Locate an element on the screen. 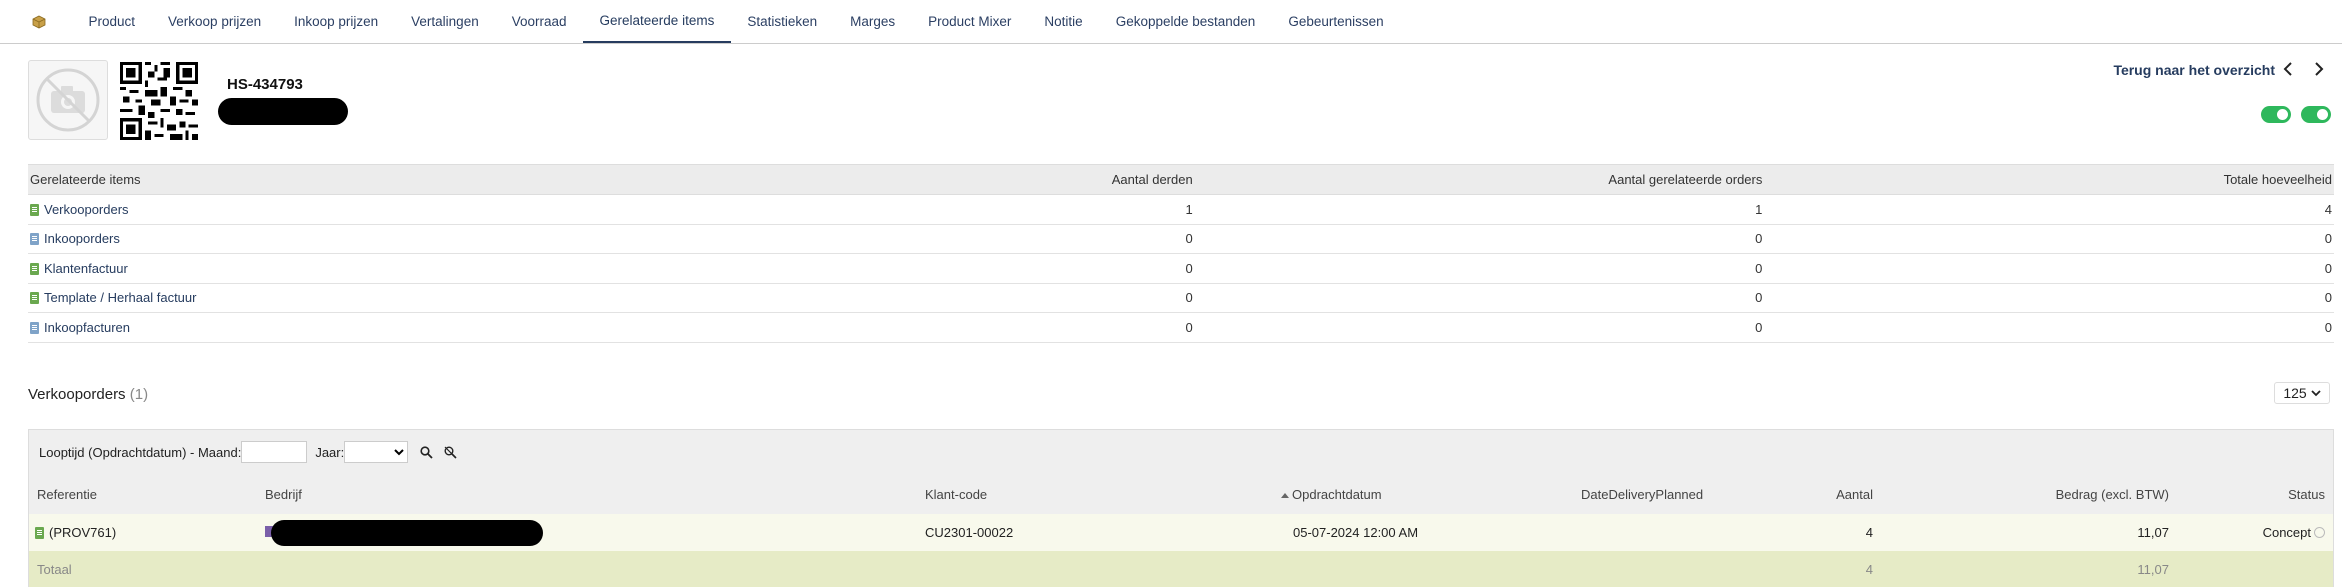 The width and height of the screenshot is (2342, 587). redacted-company-name is located at coordinates (407, 532).